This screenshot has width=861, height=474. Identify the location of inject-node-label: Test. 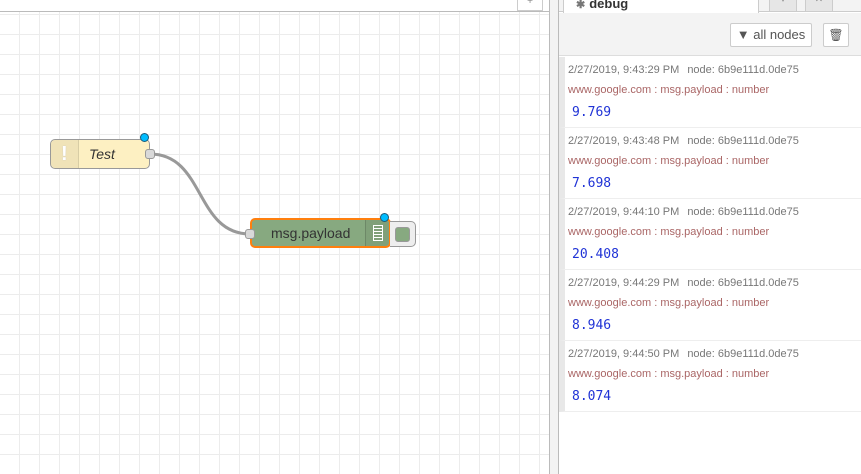
(102, 154).